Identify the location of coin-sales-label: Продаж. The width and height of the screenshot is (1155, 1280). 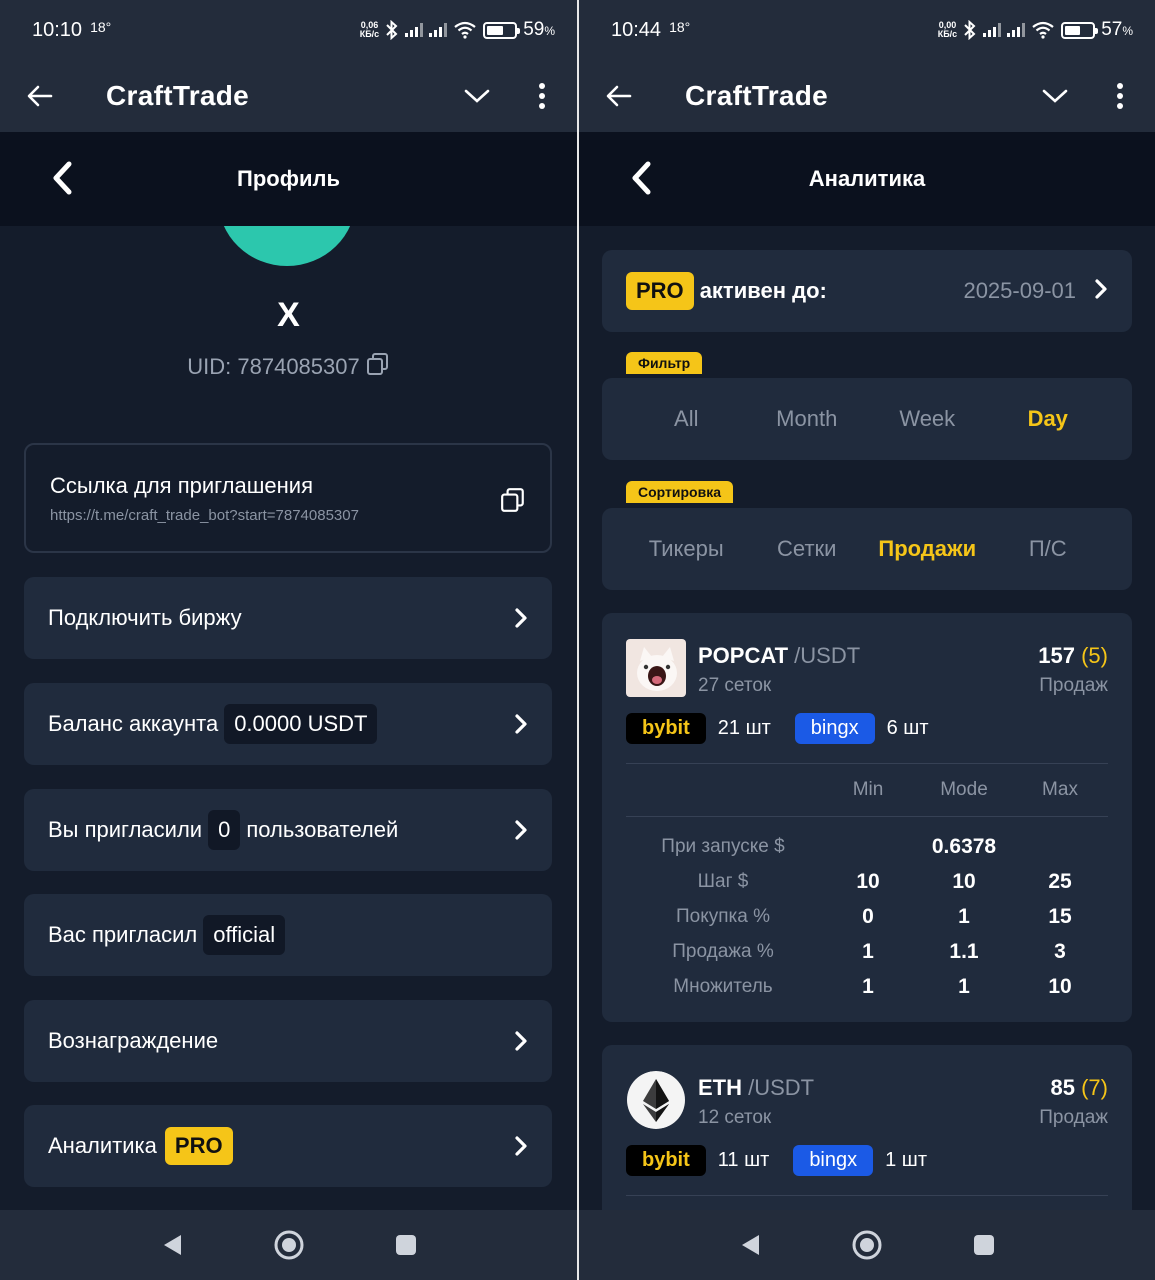
(1073, 685).